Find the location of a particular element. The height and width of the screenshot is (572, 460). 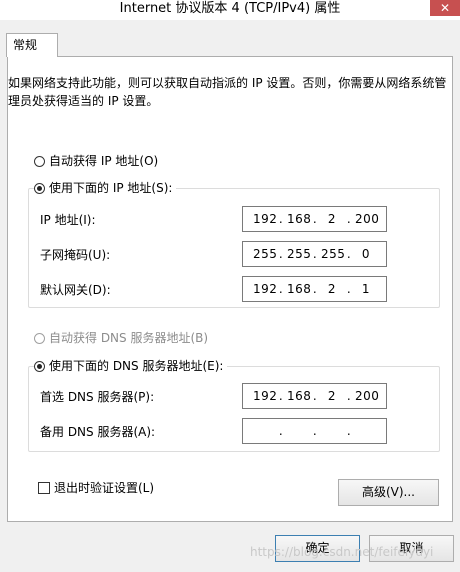

subnet-mask-input: 255. 255. 255. 0 is located at coordinates (314, 254).